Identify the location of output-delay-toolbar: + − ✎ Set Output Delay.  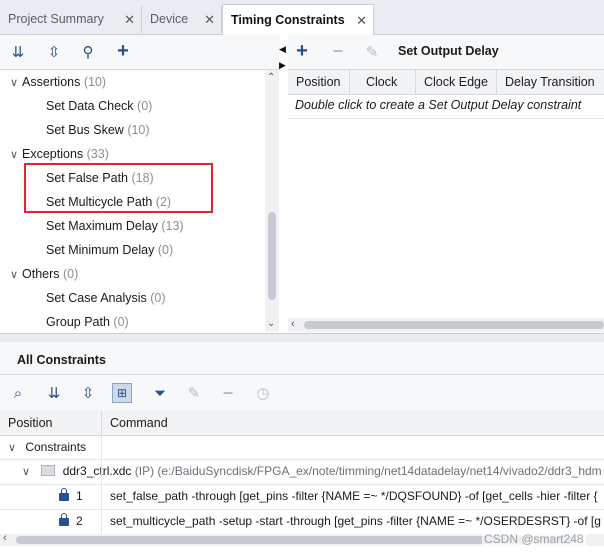
(446, 52).